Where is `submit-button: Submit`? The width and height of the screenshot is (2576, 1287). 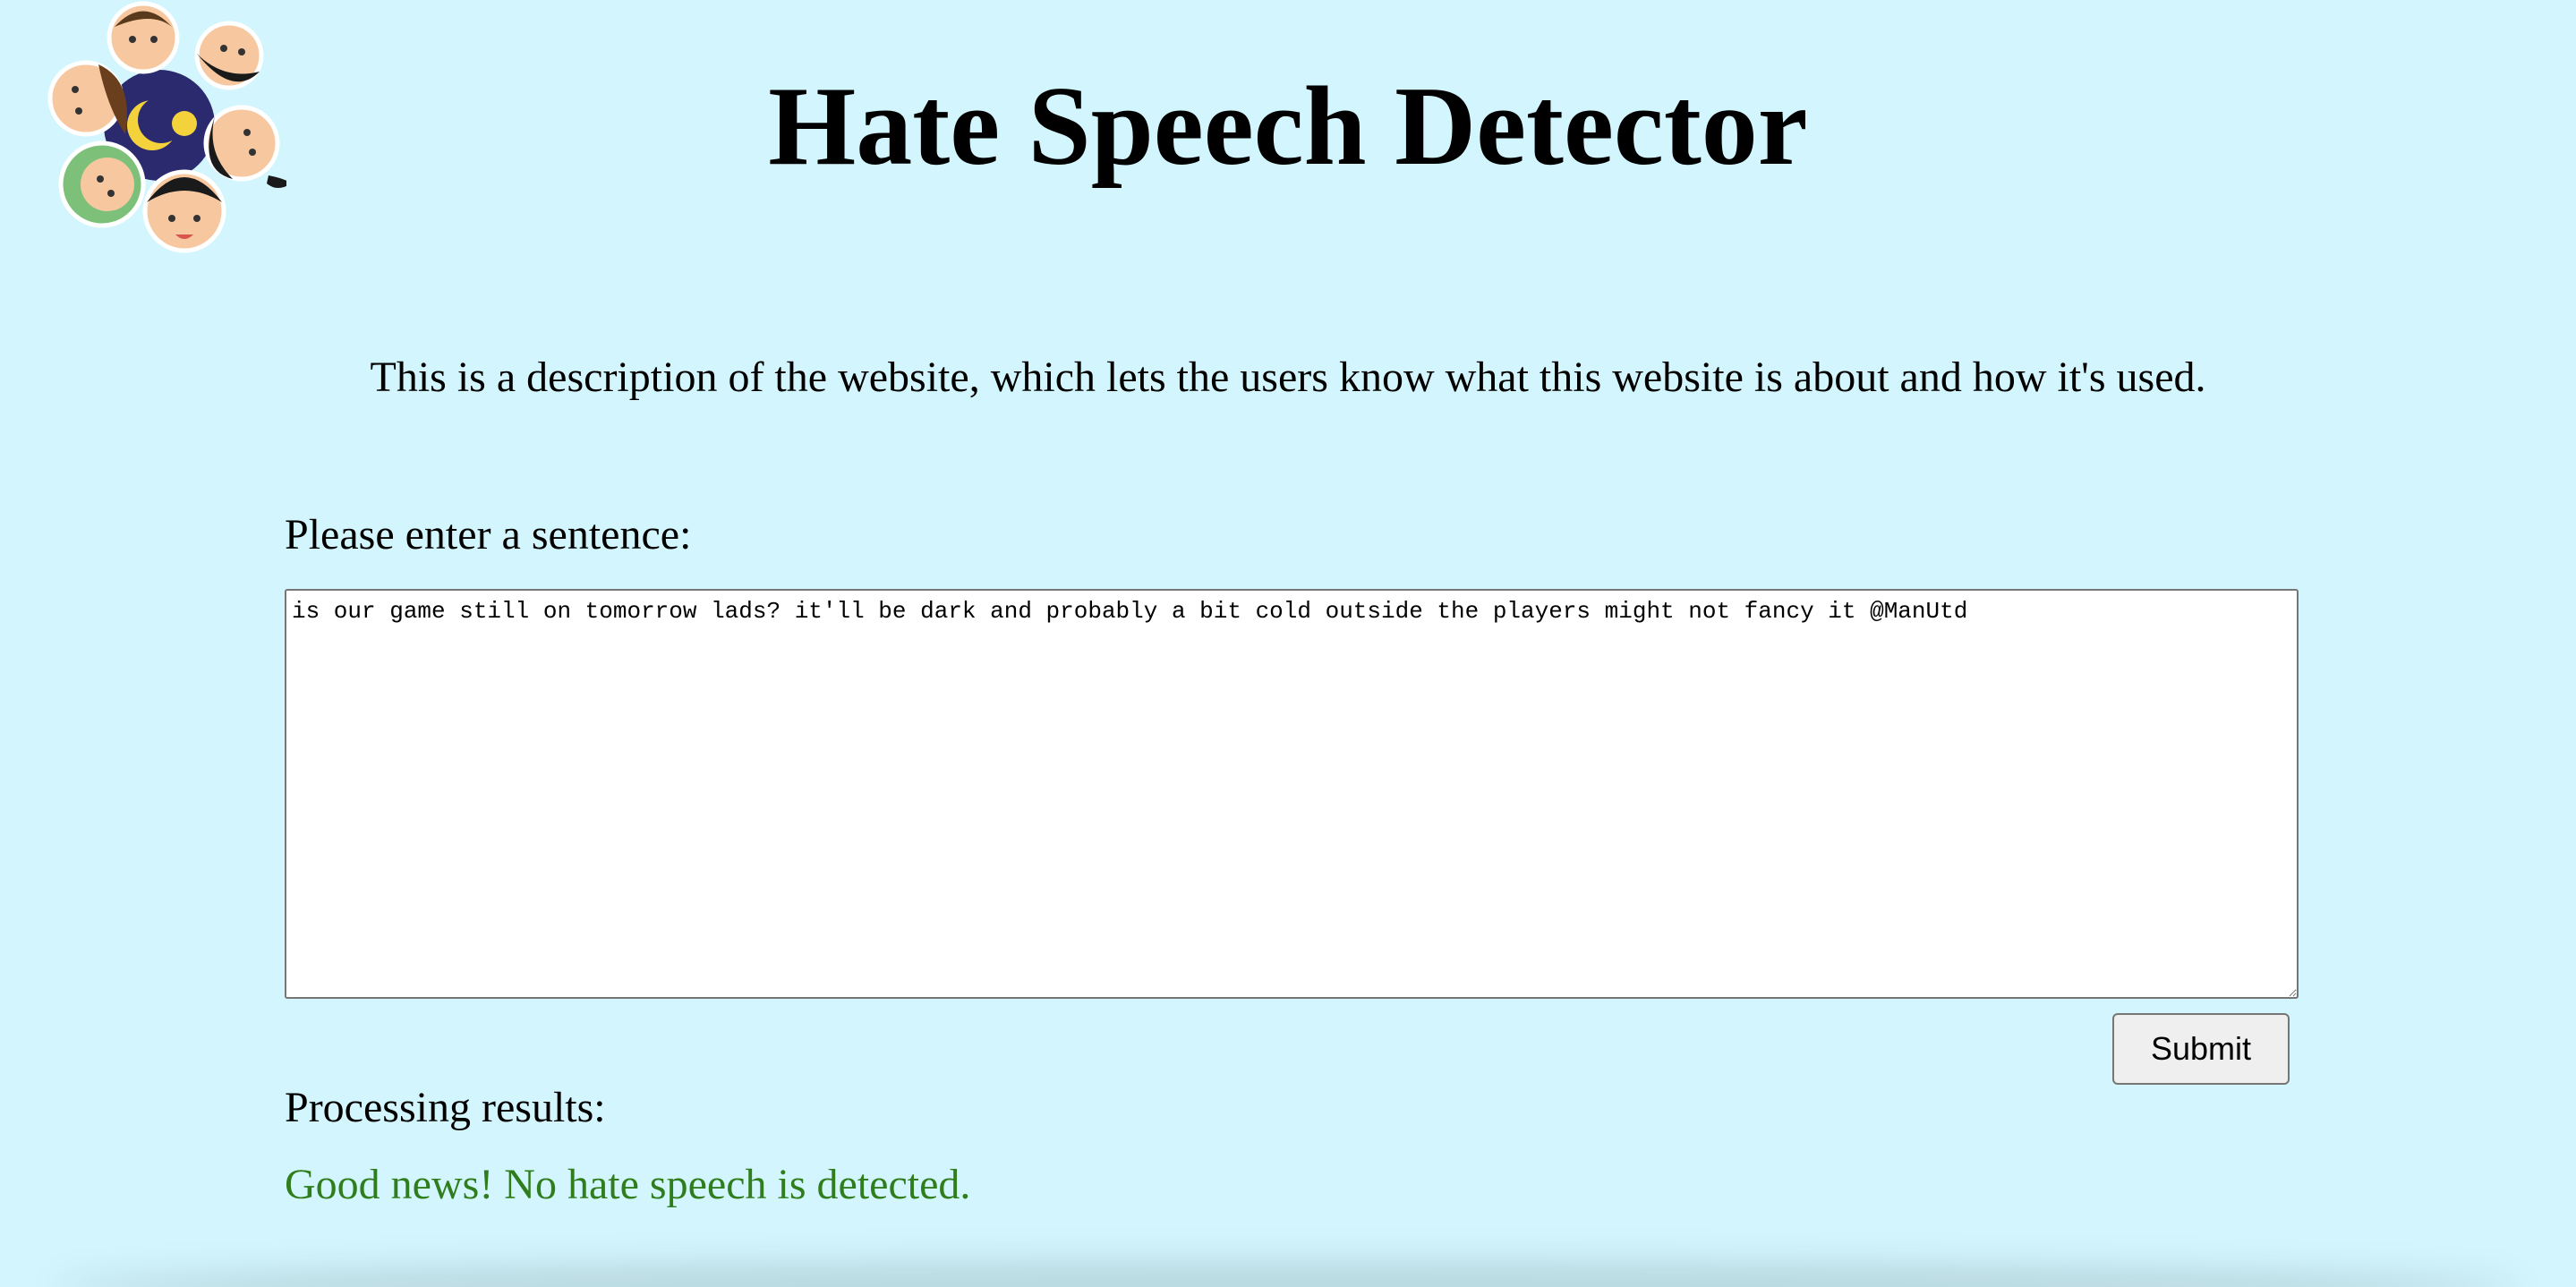
submit-button: Submit is located at coordinates (2201, 1049).